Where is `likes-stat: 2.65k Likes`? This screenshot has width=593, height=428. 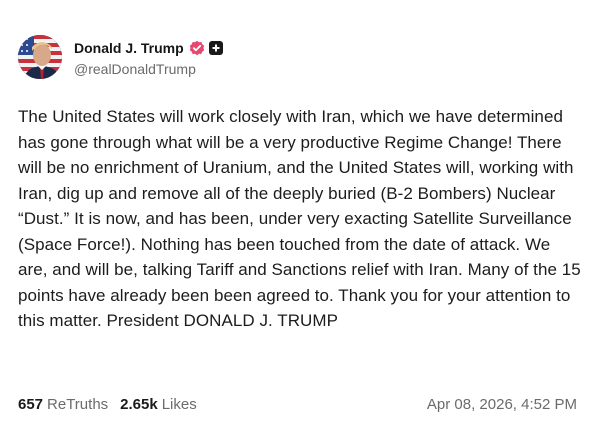 likes-stat: 2.65k Likes is located at coordinates (158, 404).